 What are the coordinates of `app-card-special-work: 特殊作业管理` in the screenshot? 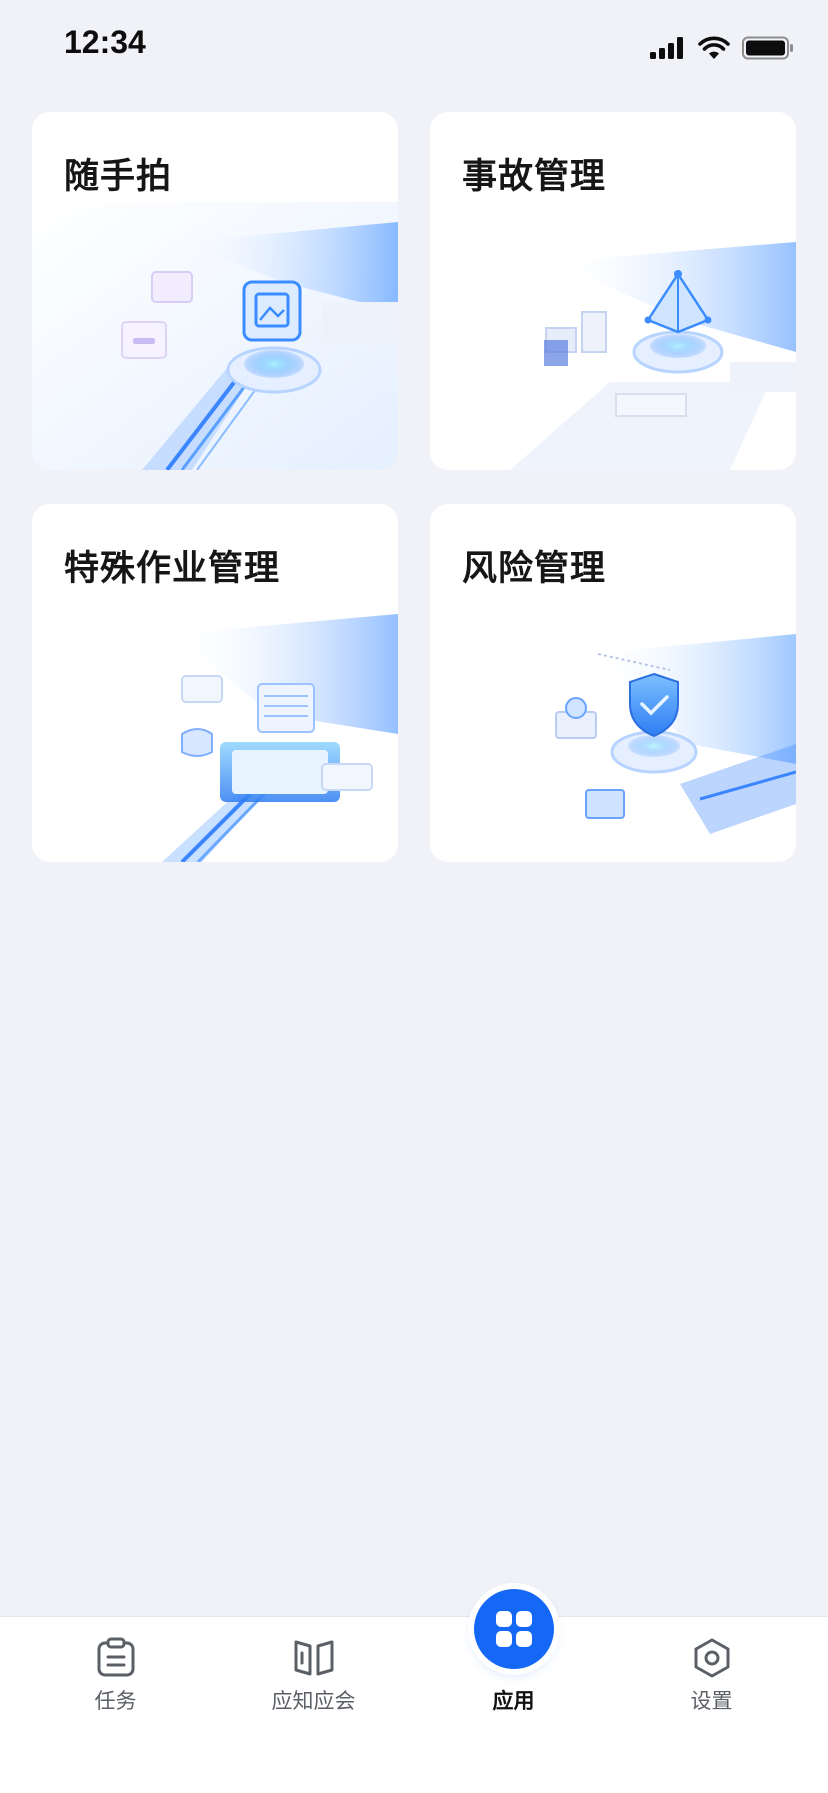 It's located at (215, 683).